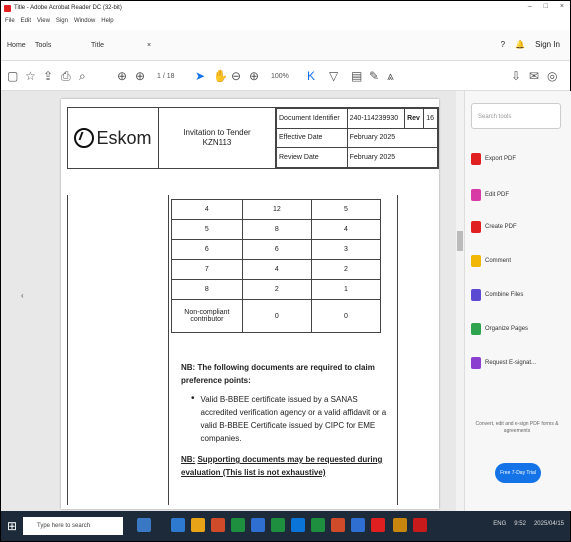 The width and height of the screenshot is (571, 542). I want to click on sign-icon: ⩓, so click(390, 76).